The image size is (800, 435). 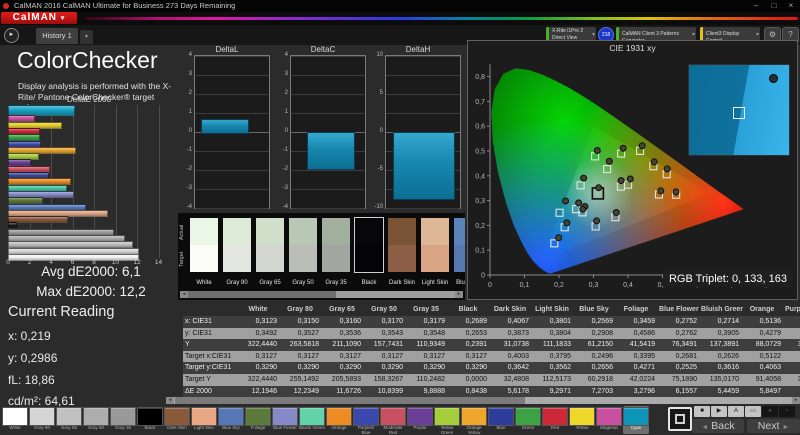 I want to click on swatch-scroll-thumb, so click(x=262, y=294).